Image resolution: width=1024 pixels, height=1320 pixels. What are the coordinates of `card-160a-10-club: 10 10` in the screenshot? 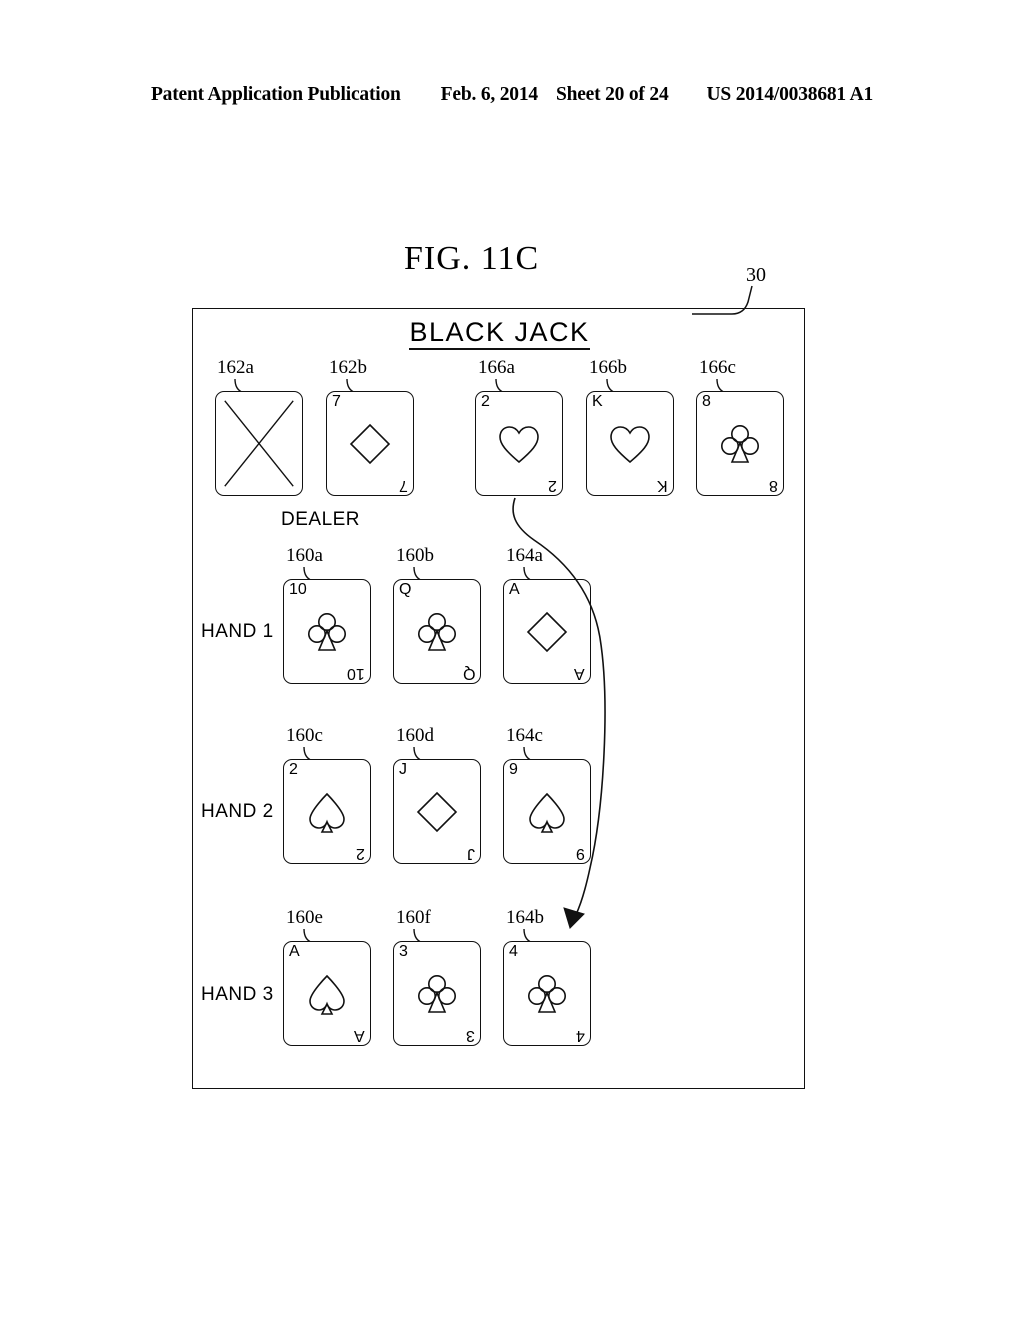 It's located at (327, 631).